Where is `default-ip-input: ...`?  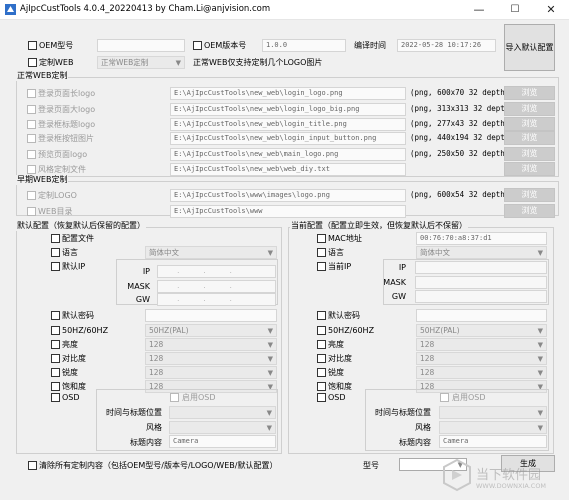 default-ip-input: ... is located at coordinates (216, 271).